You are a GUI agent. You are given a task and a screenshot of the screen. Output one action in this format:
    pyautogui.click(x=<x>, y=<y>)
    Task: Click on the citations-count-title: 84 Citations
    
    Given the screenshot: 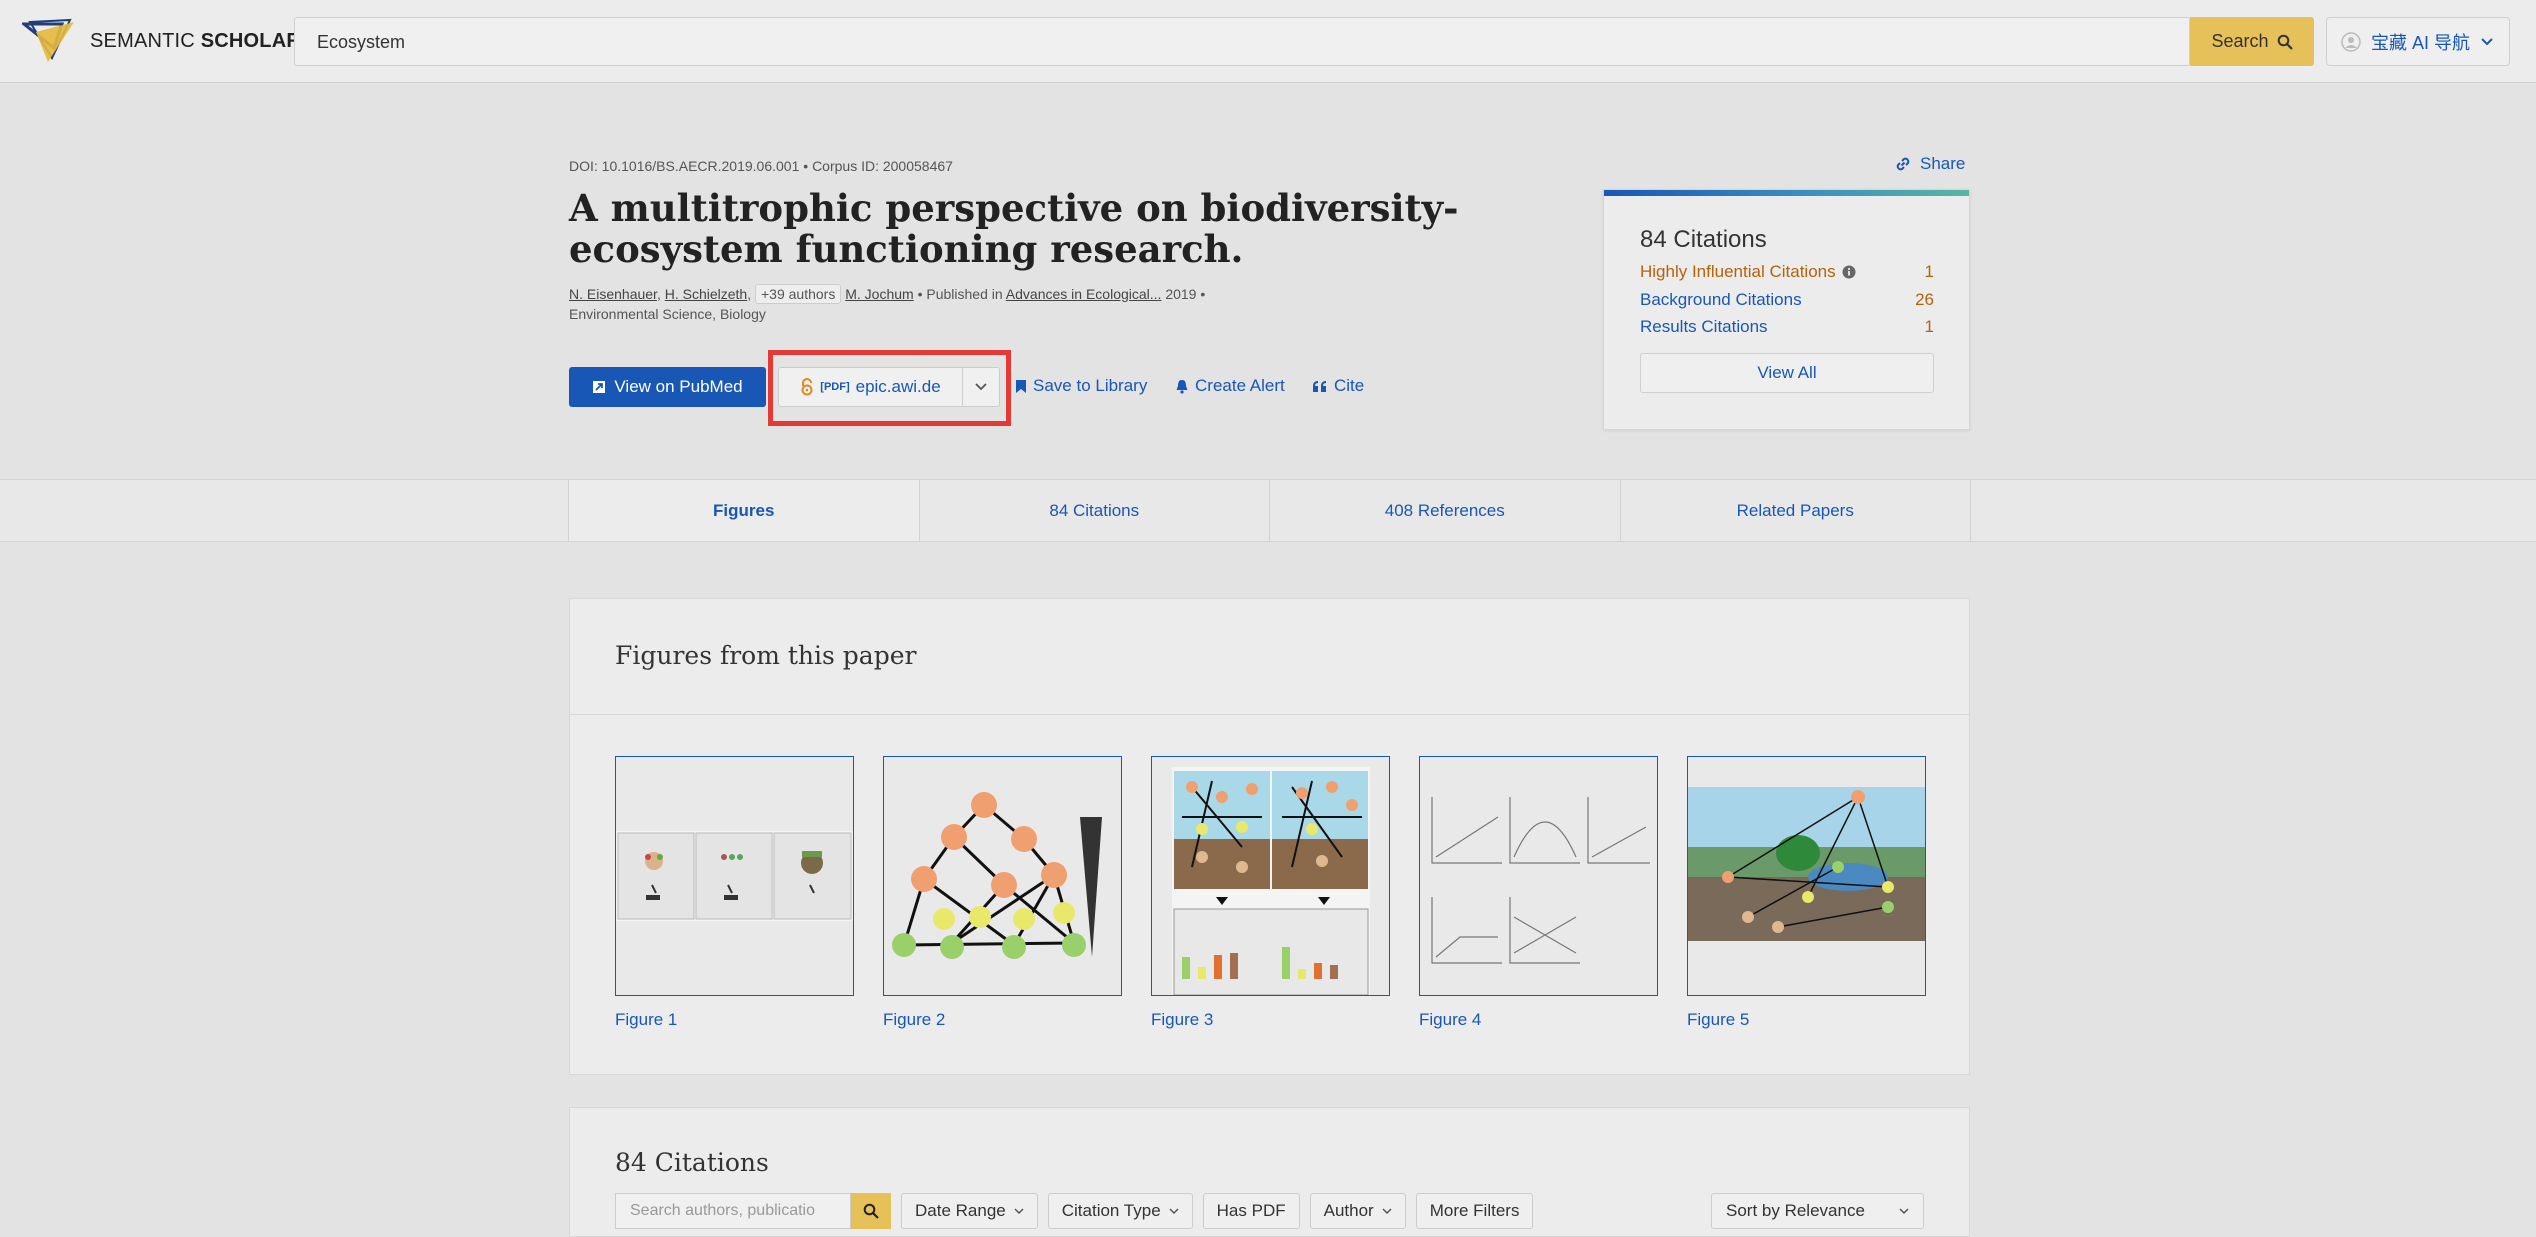 What is the action you would take?
    pyautogui.click(x=1703, y=239)
    